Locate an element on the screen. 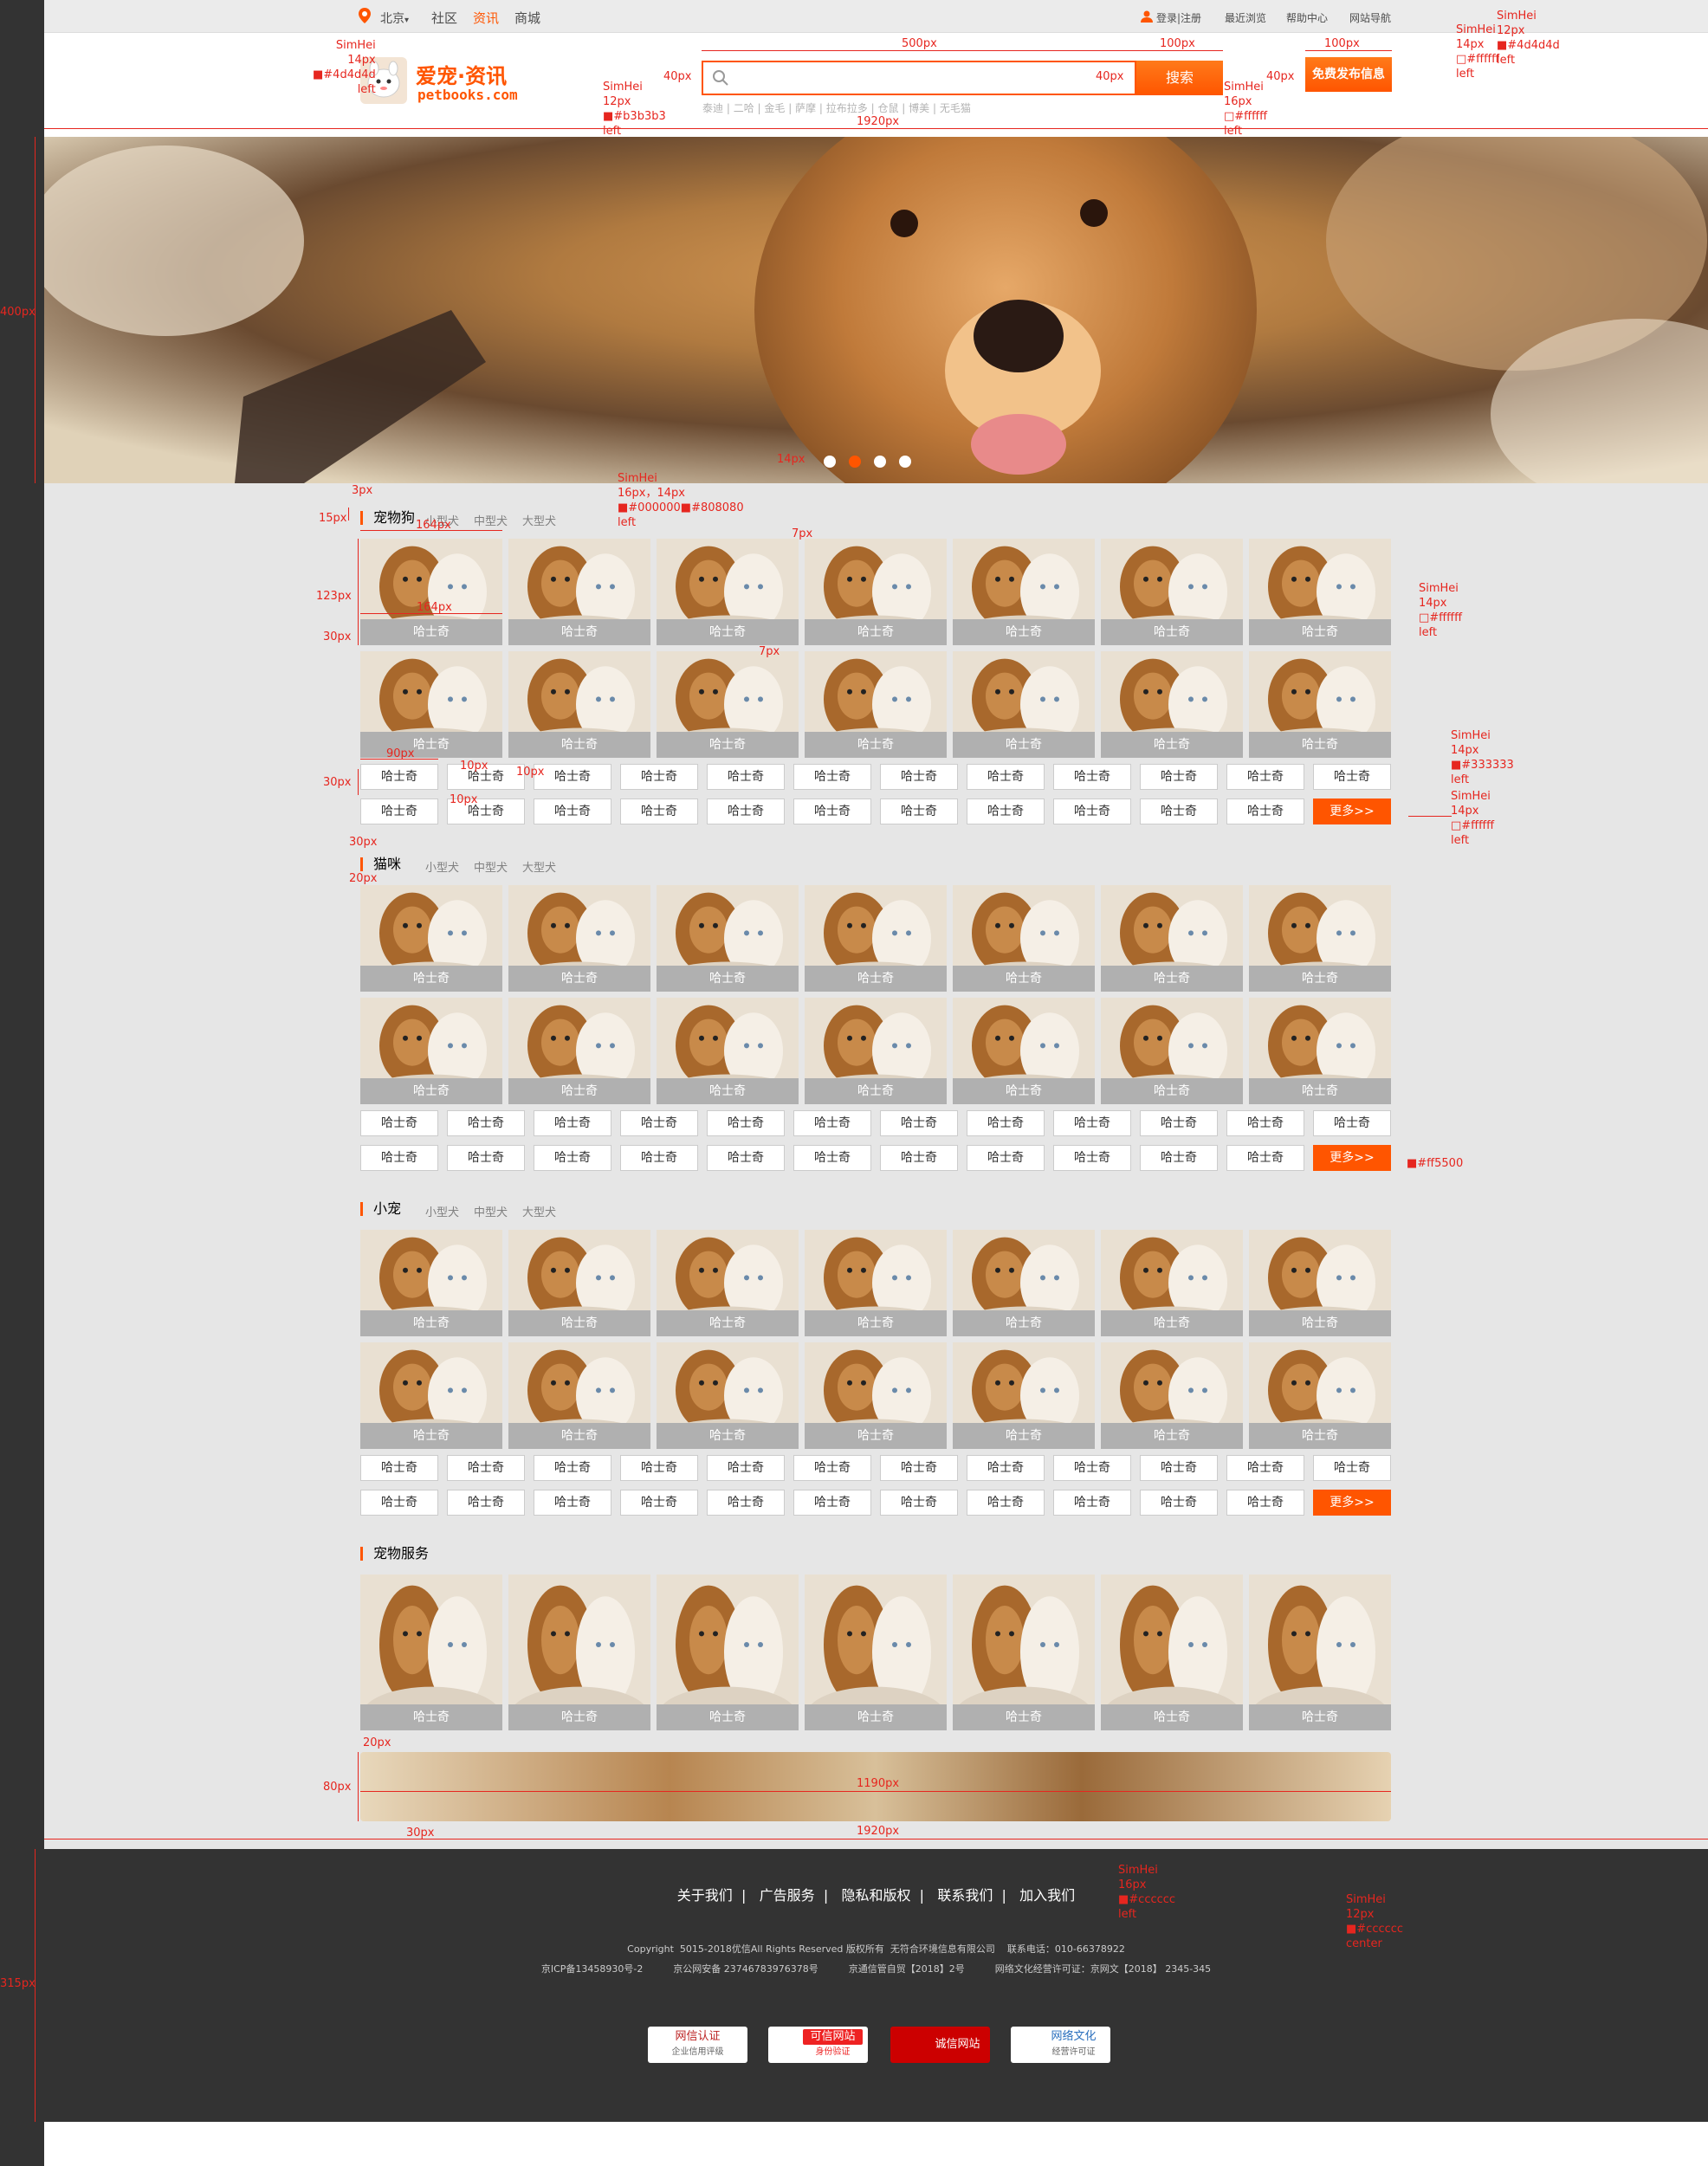  nav-news: 资讯 is located at coordinates (486, 18).